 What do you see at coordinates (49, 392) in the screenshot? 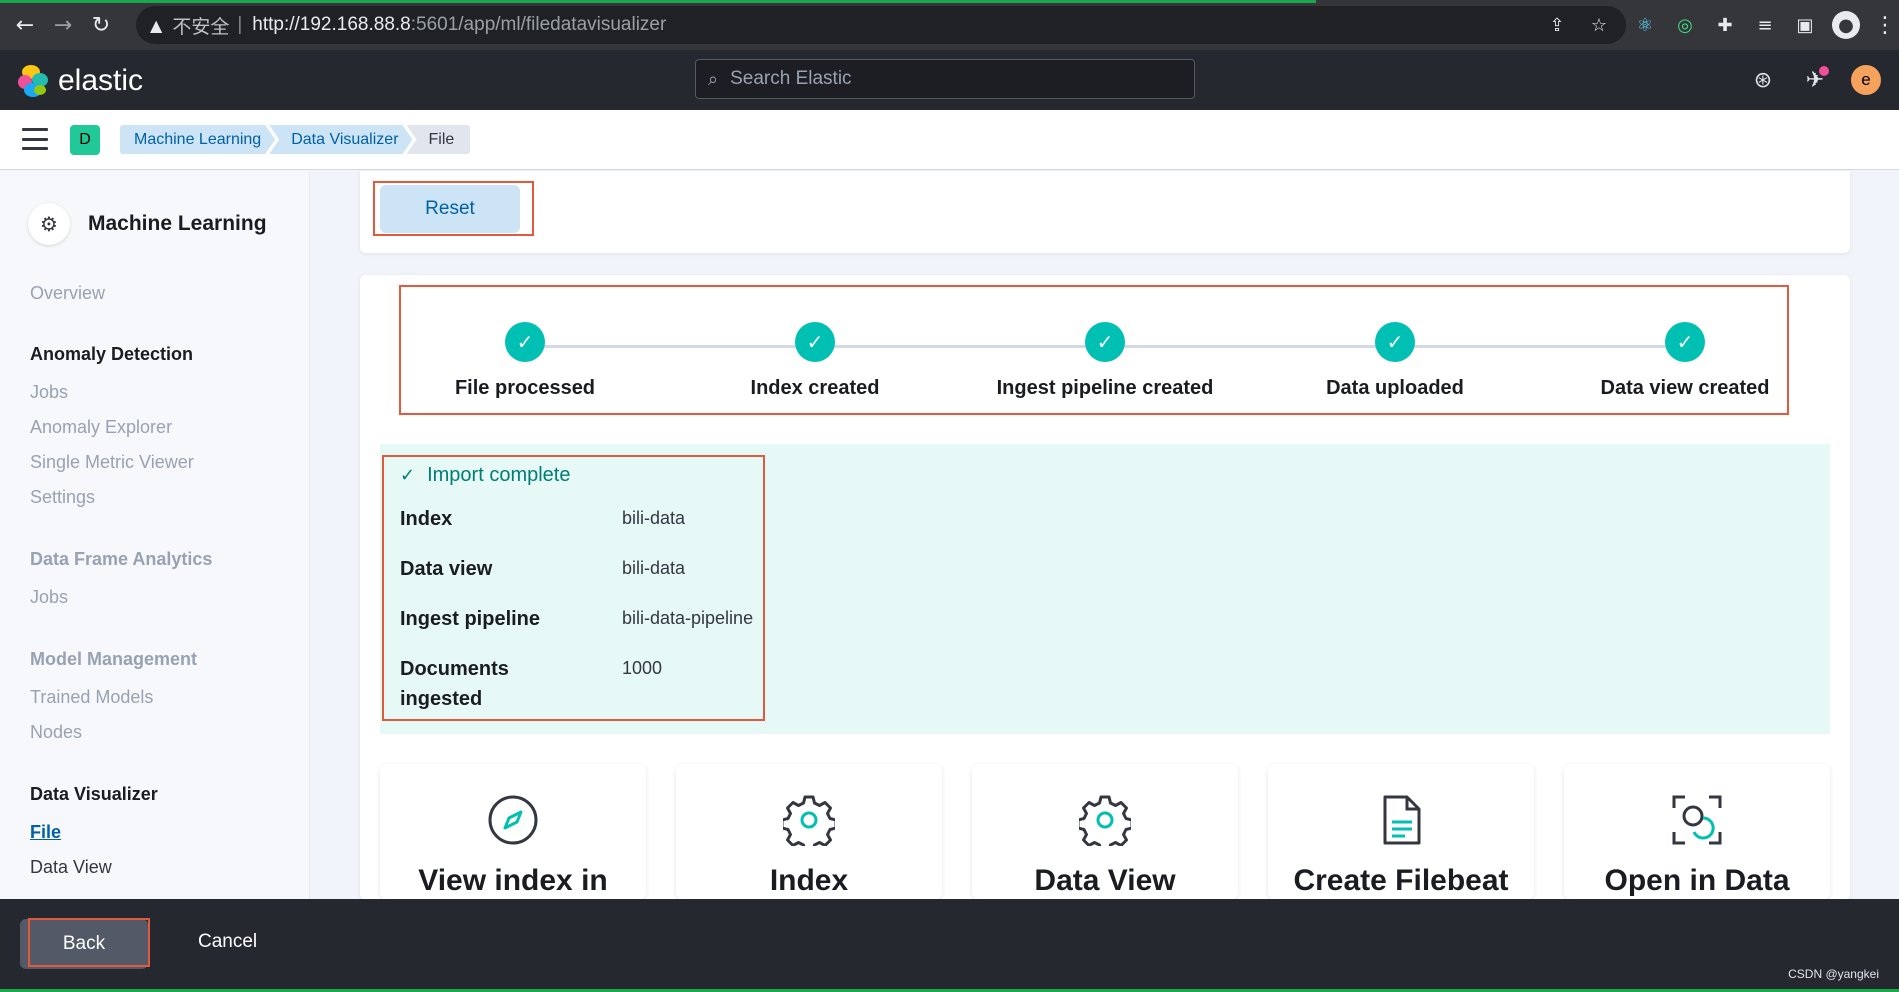
I see `sidebar-item-ad-jobs: Jobs` at bounding box center [49, 392].